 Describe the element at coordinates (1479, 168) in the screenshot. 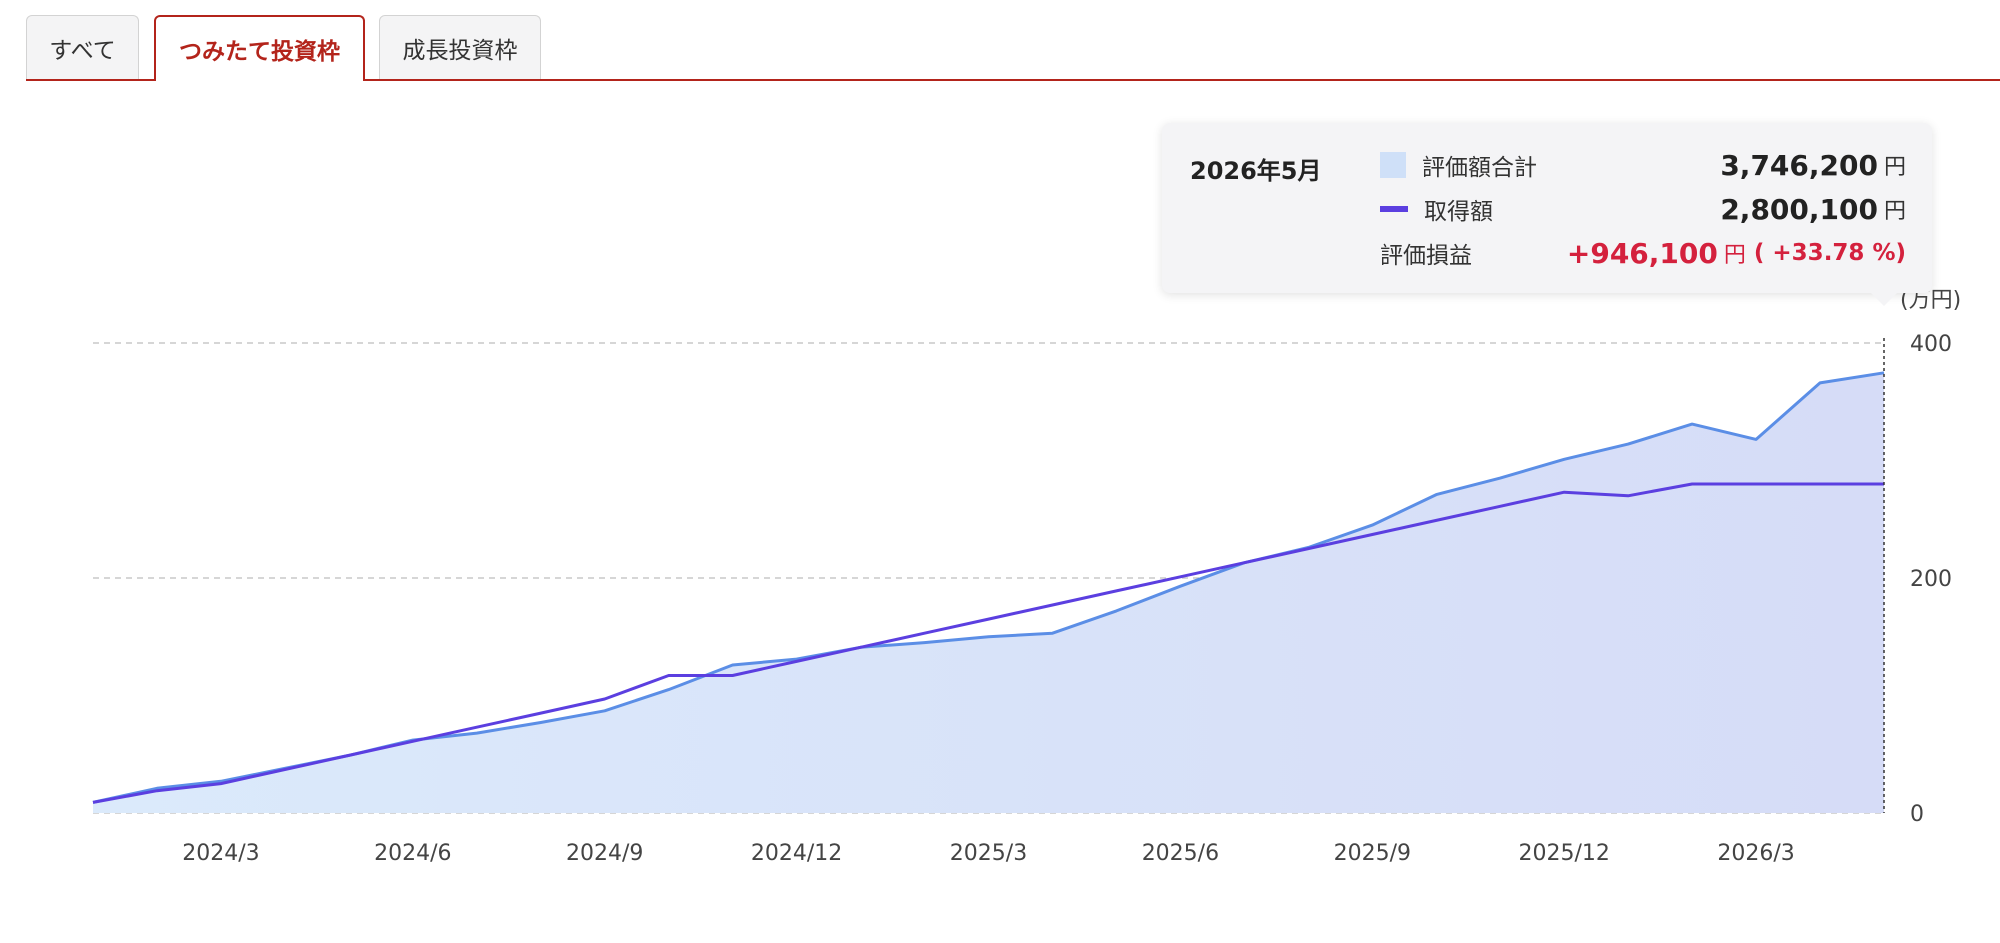

I see `valuation-label: 評価額合計` at that location.